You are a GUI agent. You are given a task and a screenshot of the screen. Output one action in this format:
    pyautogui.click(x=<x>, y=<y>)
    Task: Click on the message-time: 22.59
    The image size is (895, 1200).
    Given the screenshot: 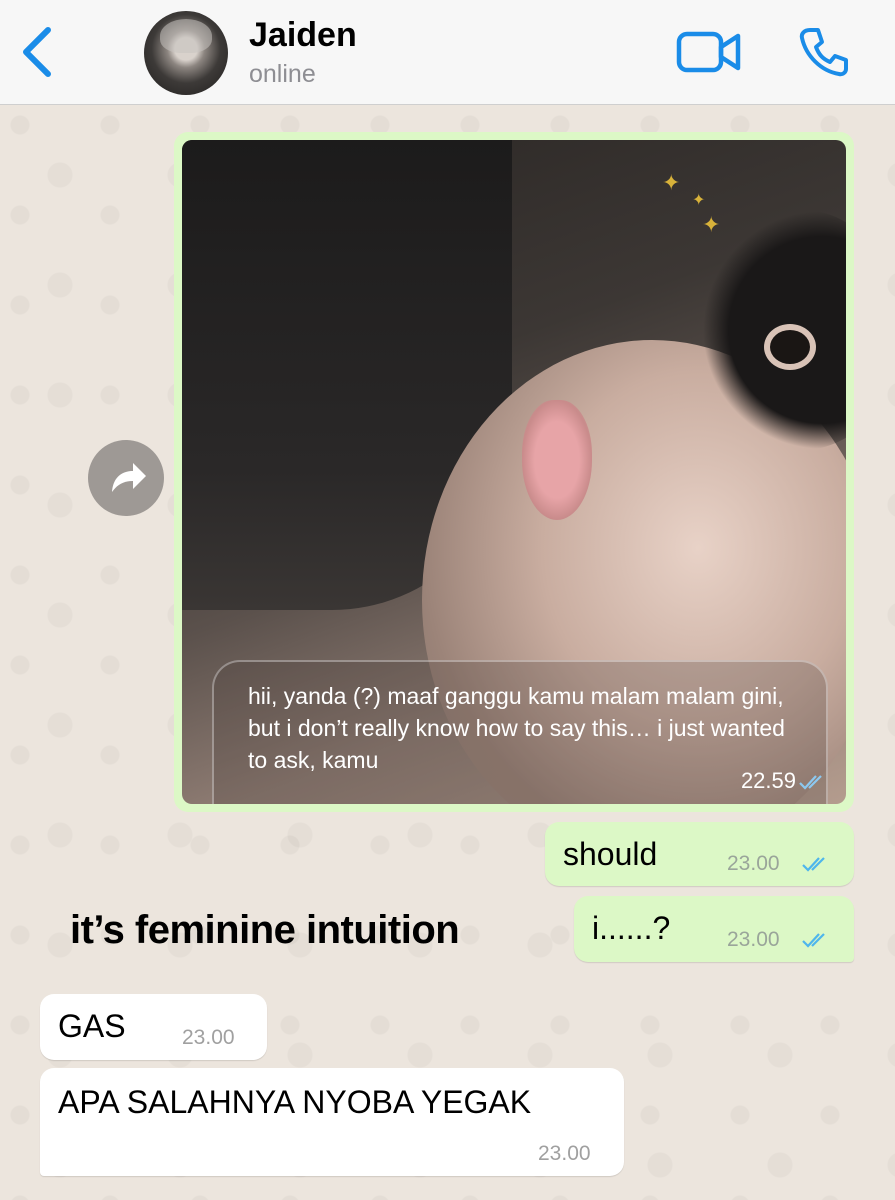 What is the action you would take?
    pyautogui.click(x=768, y=780)
    